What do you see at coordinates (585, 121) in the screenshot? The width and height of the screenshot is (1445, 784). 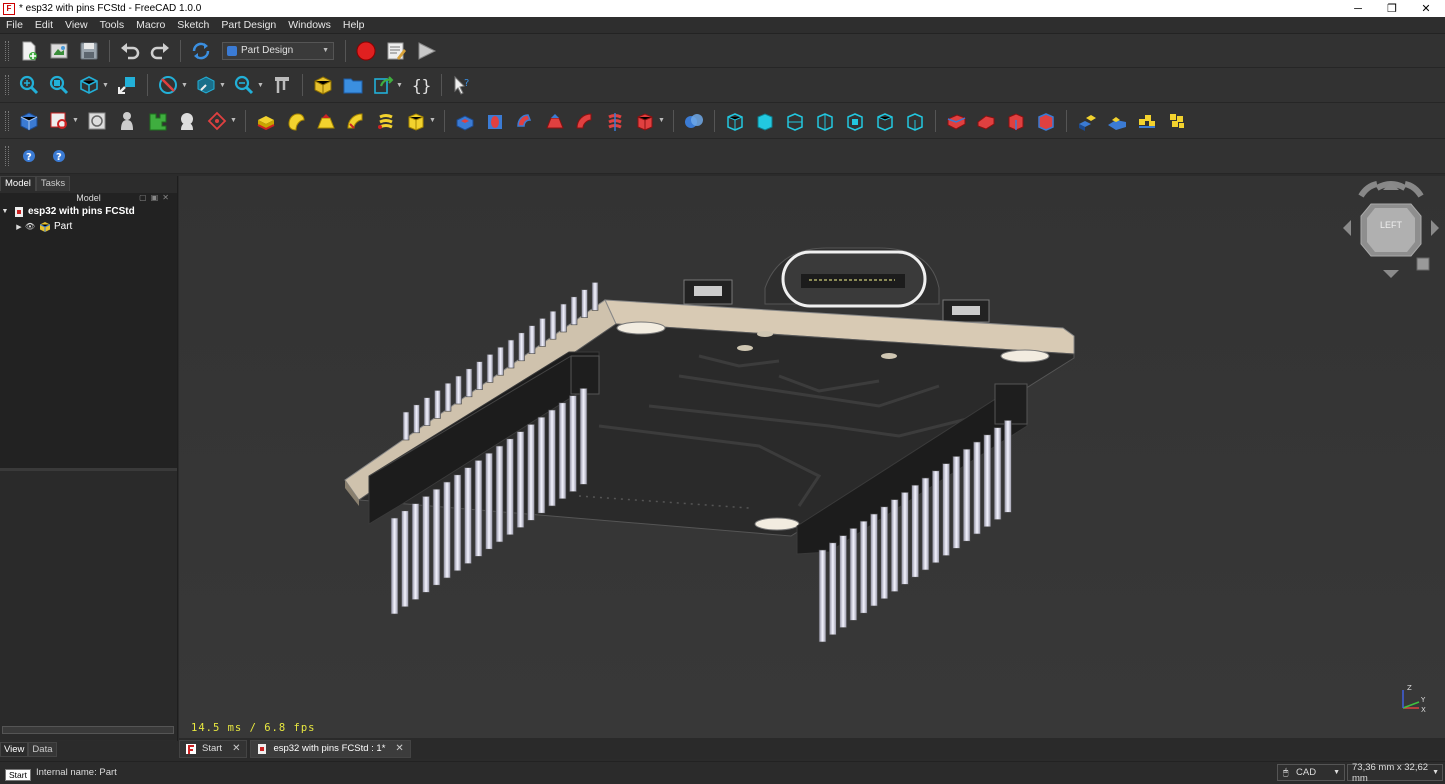 I see `subtractive-pipe-button` at bounding box center [585, 121].